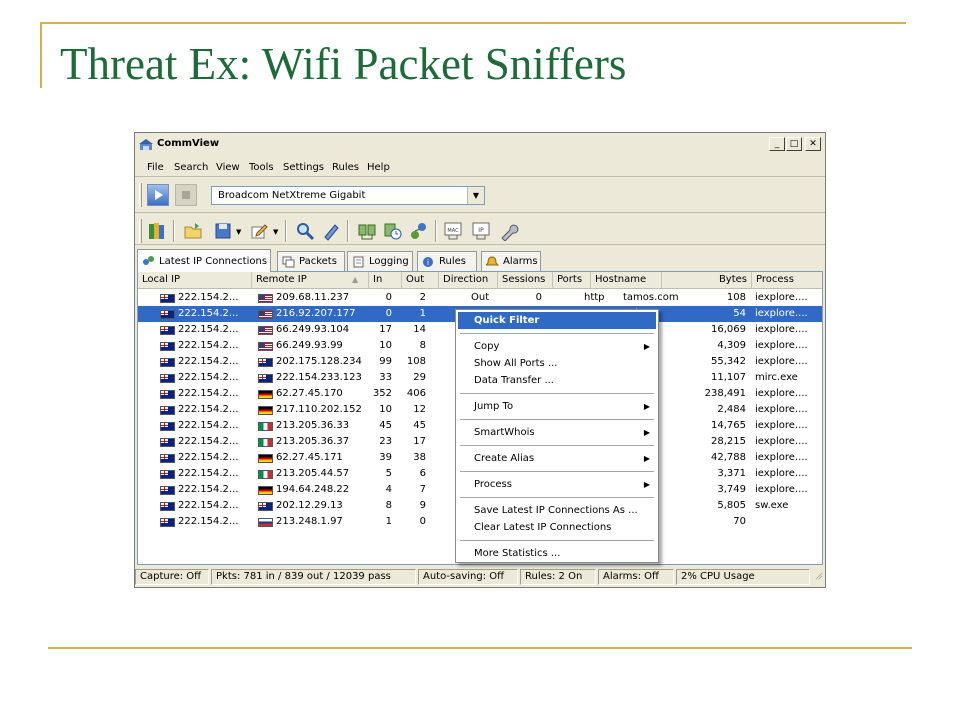 This screenshot has height=720, width=960. What do you see at coordinates (358, 261) in the screenshot?
I see `logging-icon` at bounding box center [358, 261].